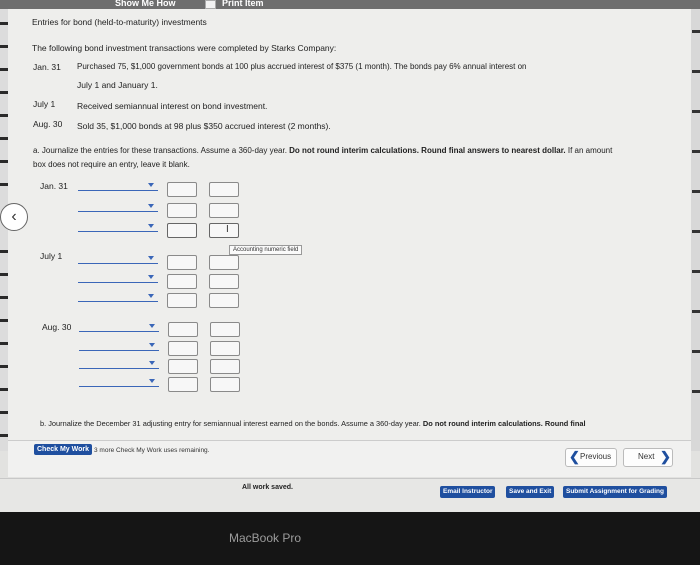 The width and height of the screenshot is (700, 565). I want to click on journal-date: Jan. 31, so click(54, 186).